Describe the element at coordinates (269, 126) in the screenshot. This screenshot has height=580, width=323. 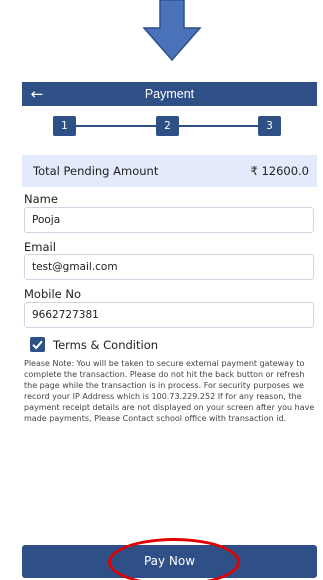
I see `step-3: 3` at that location.